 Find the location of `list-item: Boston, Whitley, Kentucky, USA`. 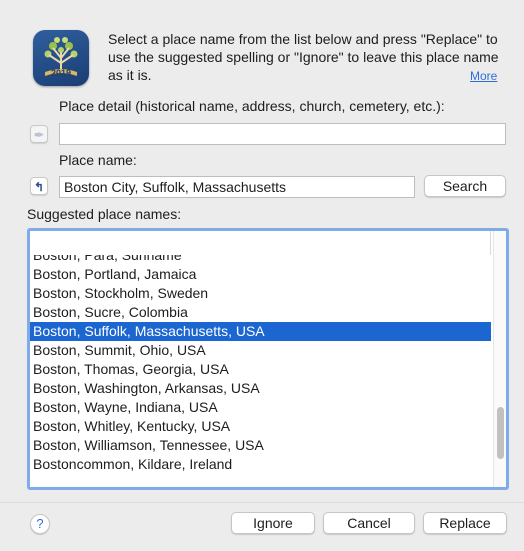

list-item: Boston, Whitley, Kentucky, USA is located at coordinates (260, 426).